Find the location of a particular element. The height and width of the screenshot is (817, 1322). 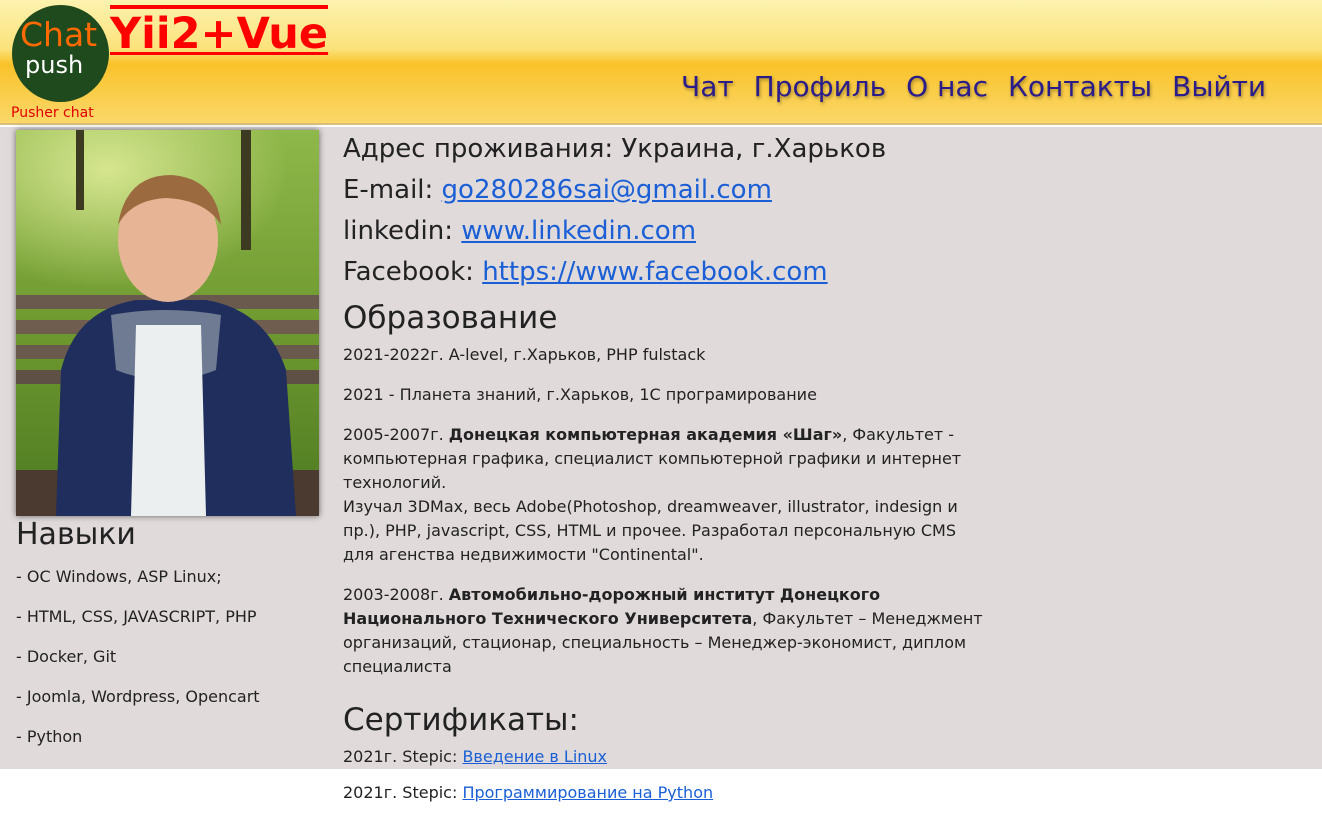

education-title: Образование is located at coordinates (450, 318).